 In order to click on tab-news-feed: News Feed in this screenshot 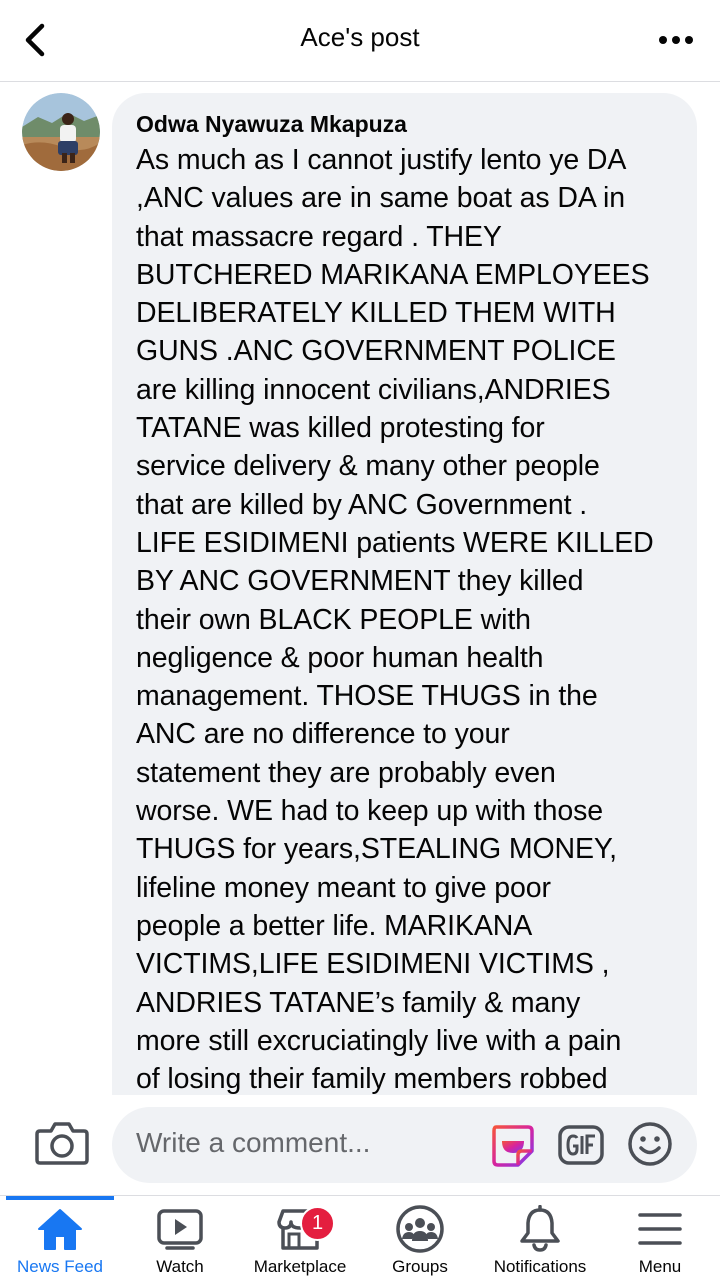, I will do `click(60, 1238)`.